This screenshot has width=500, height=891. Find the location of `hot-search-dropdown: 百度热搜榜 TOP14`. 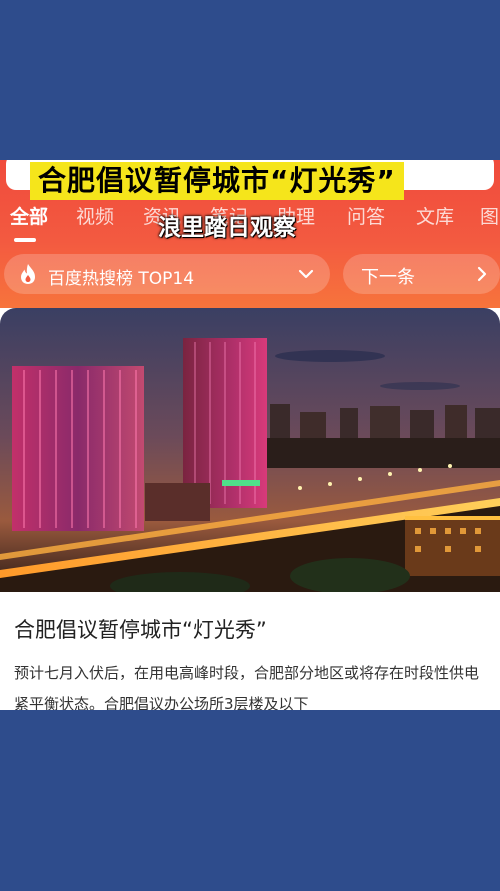

hot-search-dropdown: 百度热搜榜 TOP14 is located at coordinates (167, 274).